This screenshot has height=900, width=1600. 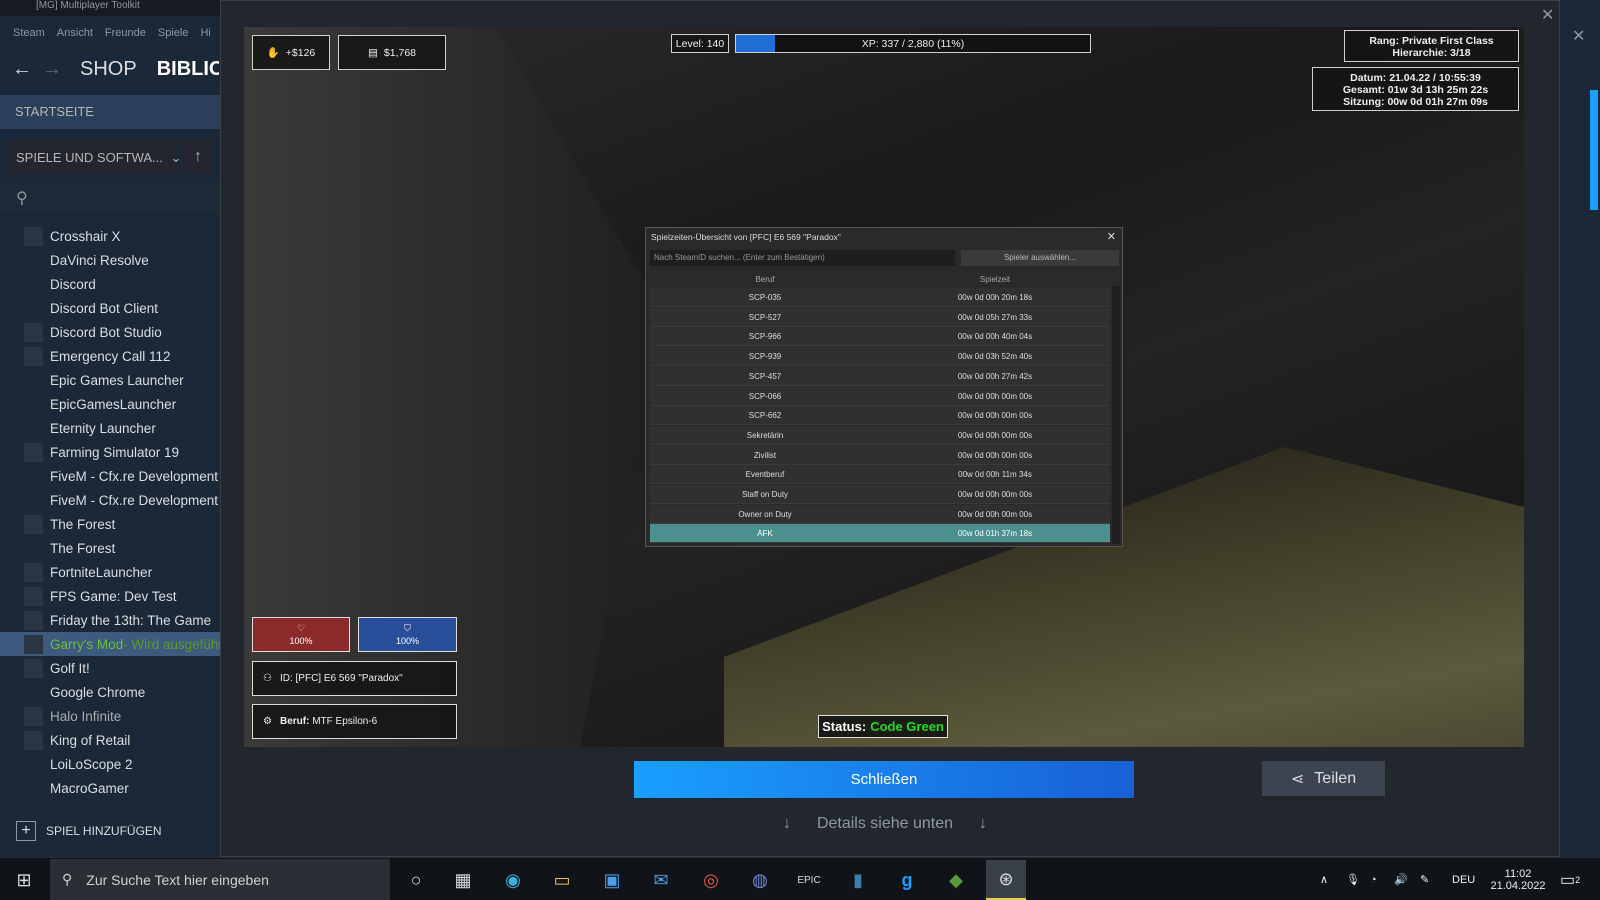 What do you see at coordinates (115, 452) in the screenshot?
I see `game-name: Farming Simulator 19` at bounding box center [115, 452].